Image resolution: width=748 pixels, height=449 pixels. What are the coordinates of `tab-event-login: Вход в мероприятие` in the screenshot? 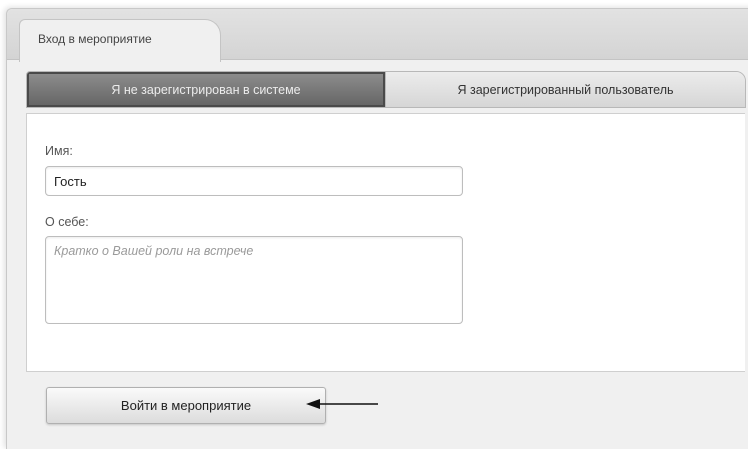 It's located at (120, 40).